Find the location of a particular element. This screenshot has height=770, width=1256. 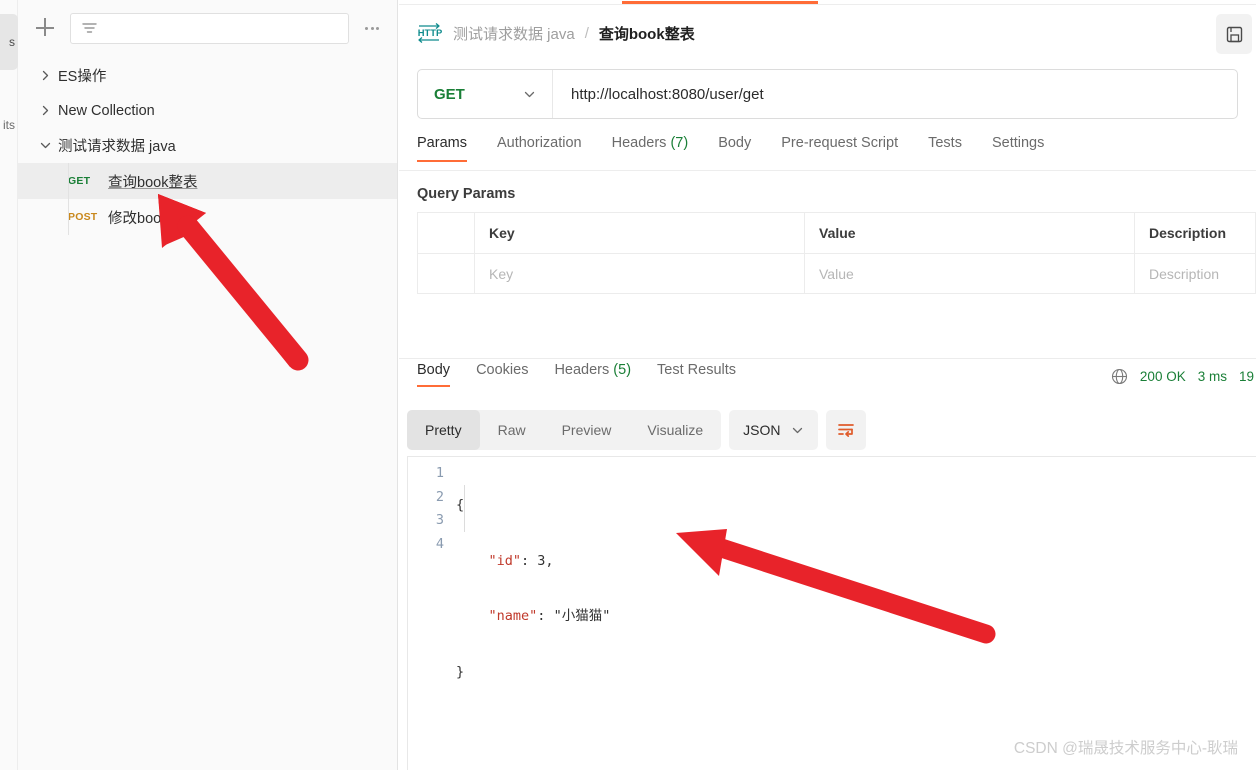

sidebar-filter-input is located at coordinates (209, 28).